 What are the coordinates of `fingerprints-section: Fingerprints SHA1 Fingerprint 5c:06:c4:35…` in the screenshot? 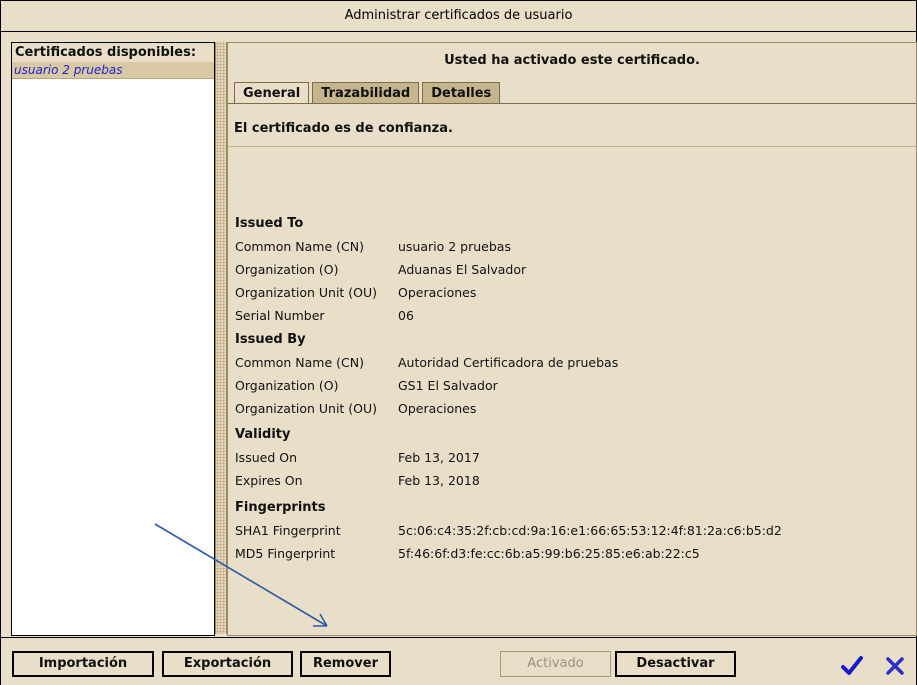 It's located at (508, 532).